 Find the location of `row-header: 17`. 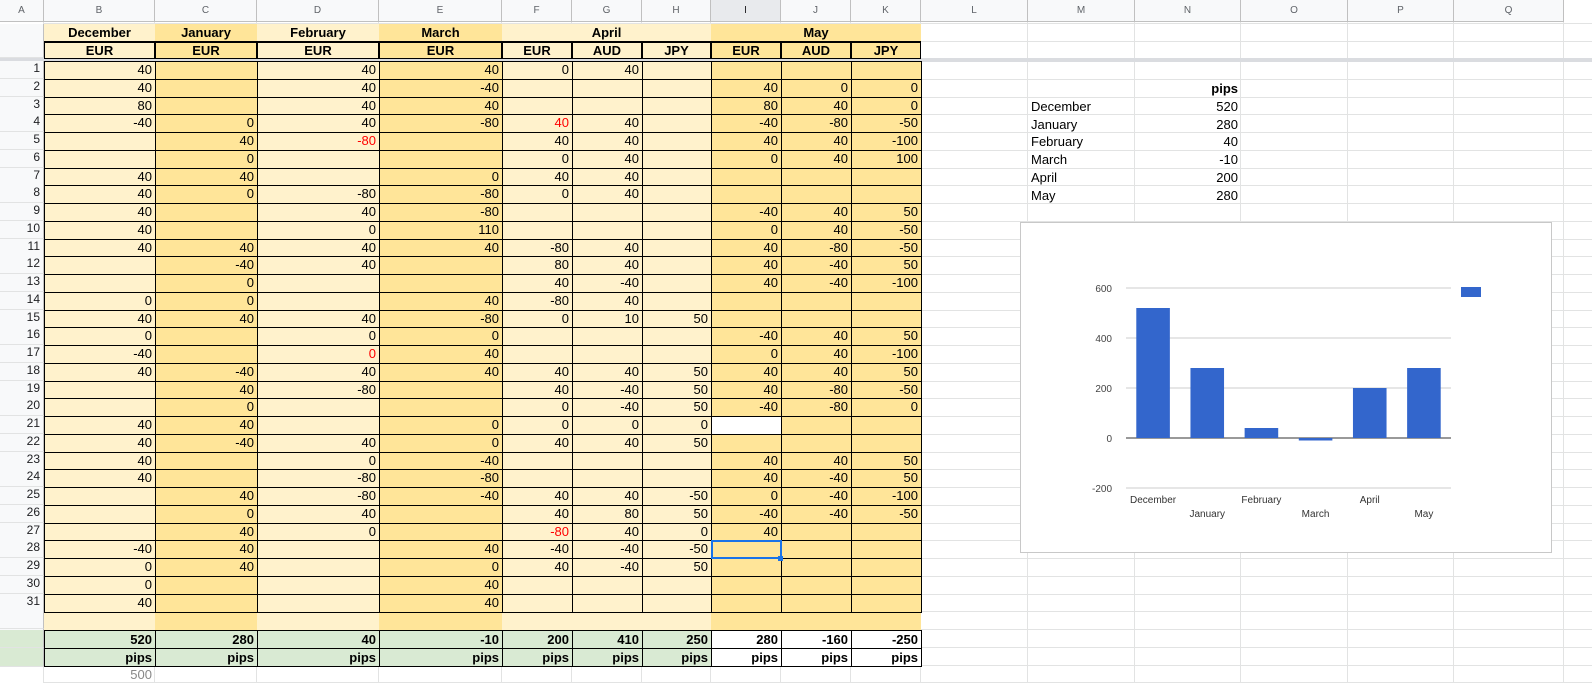

row-header: 17 is located at coordinates (22, 354).